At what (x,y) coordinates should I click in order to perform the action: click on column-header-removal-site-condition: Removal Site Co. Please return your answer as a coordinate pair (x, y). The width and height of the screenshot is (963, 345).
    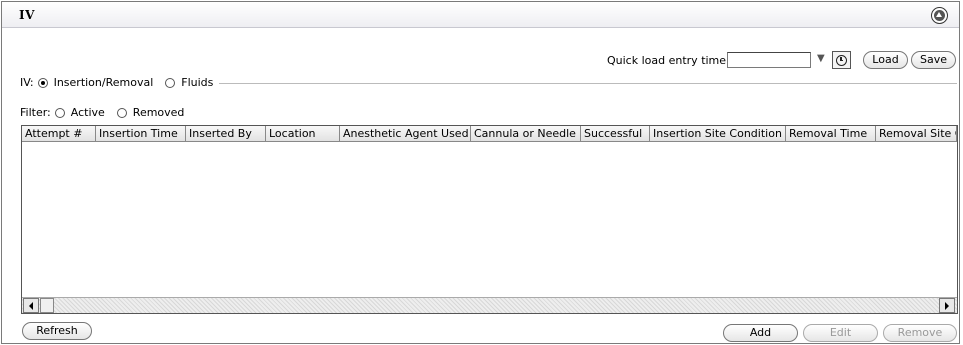
    Looking at the image, I should click on (916, 134).